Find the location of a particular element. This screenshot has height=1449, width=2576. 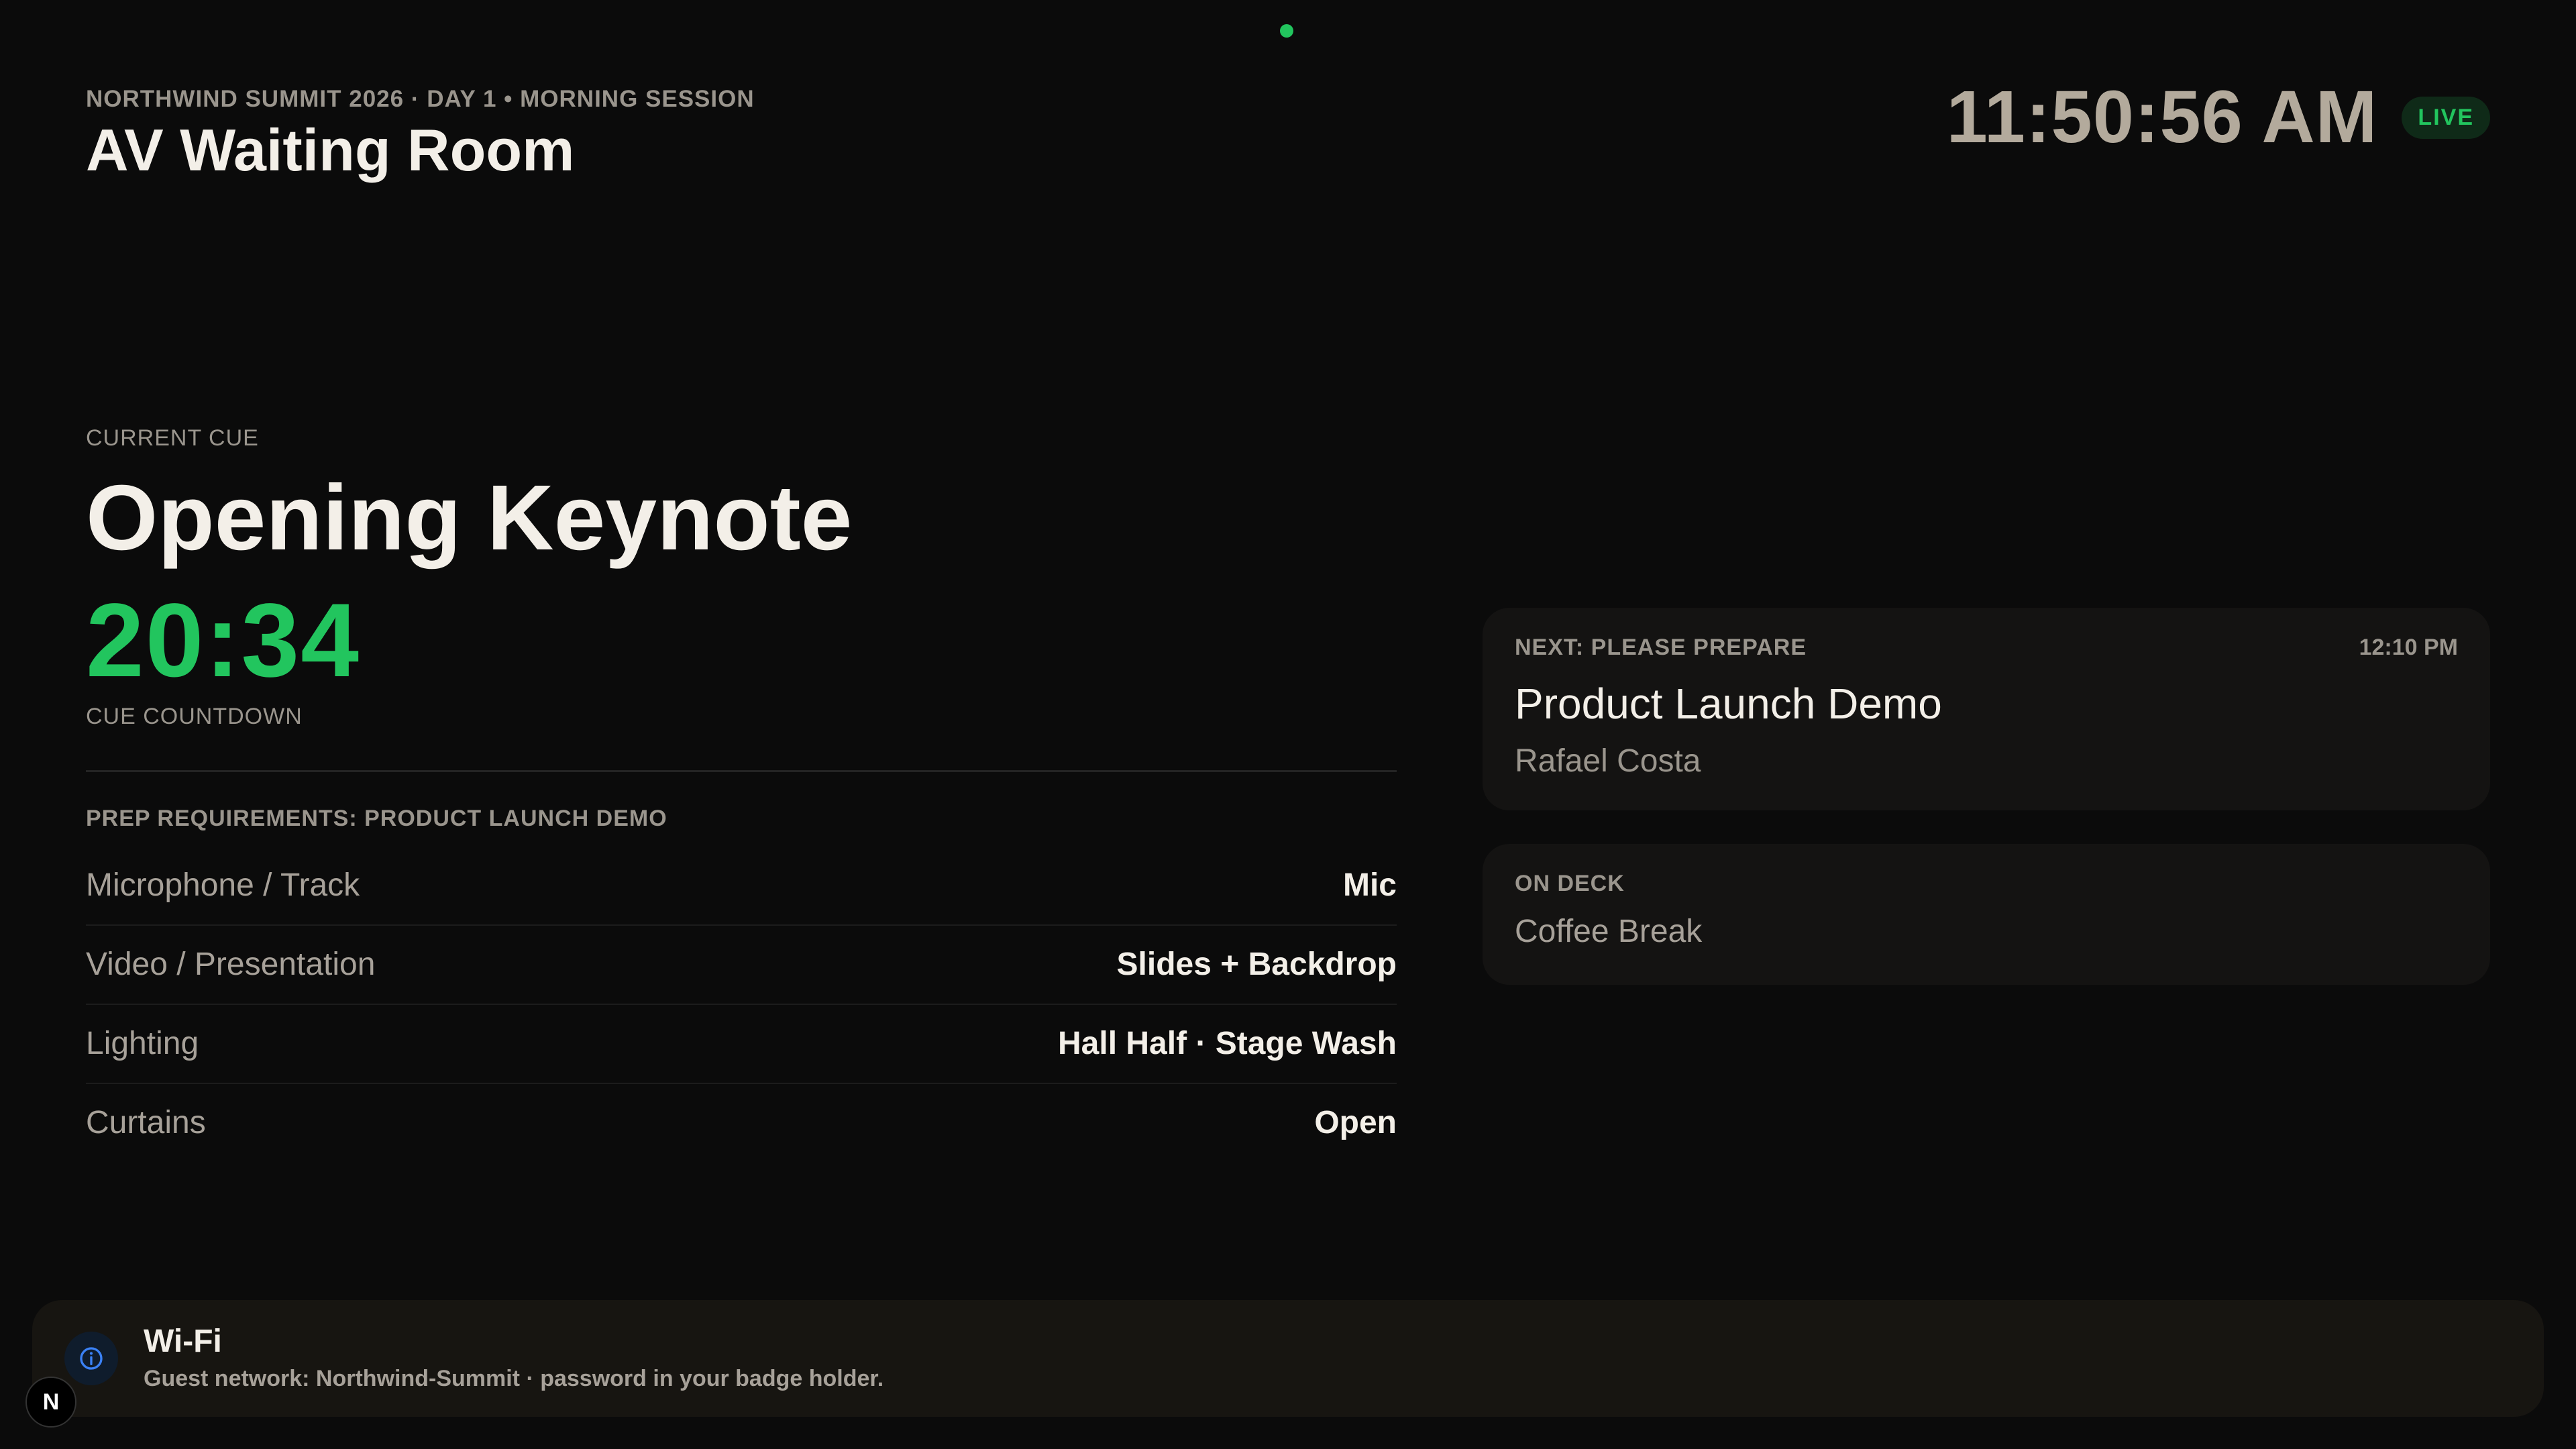

app-logo-badge: N is located at coordinates (50, 1402).